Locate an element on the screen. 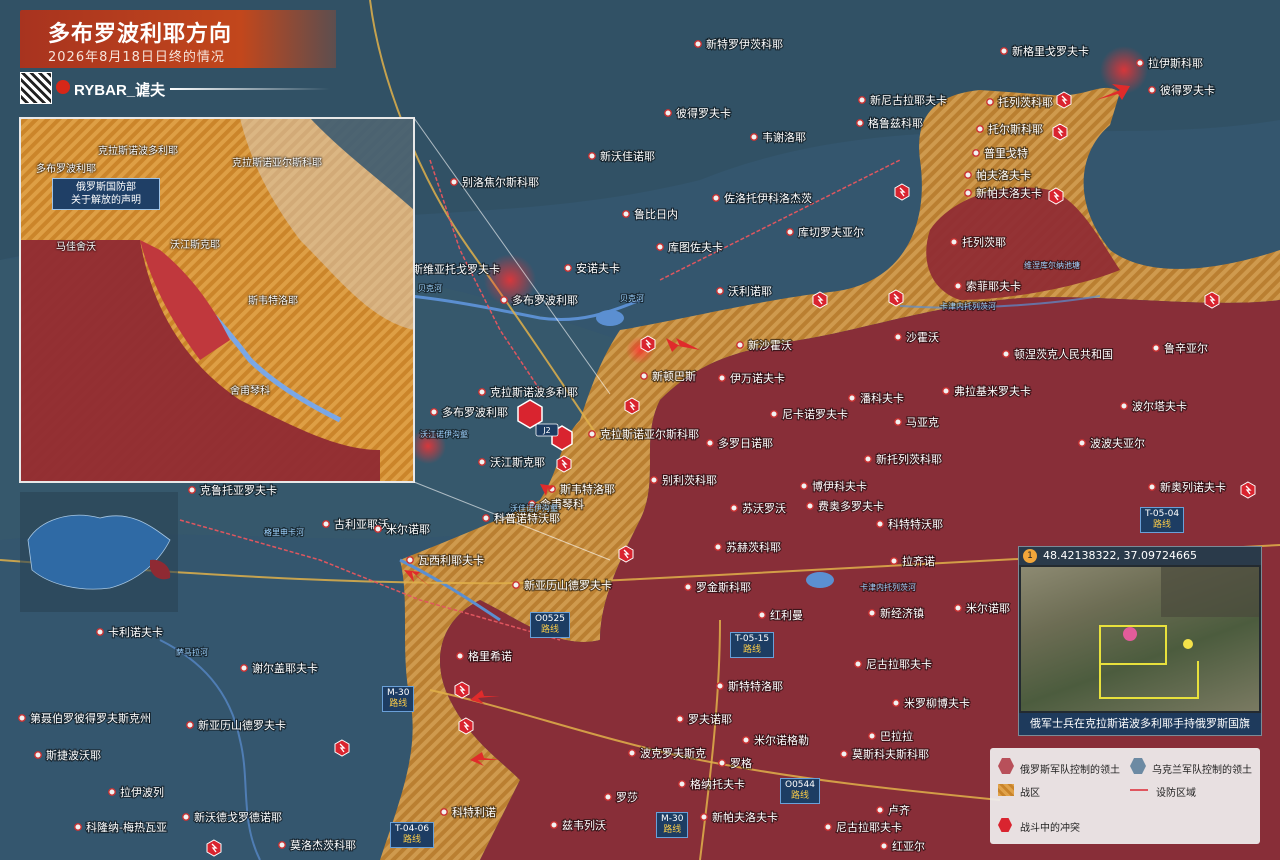  inset-place-label: 克拉斯诺波多利耶 is located at coordinates (138, 151).